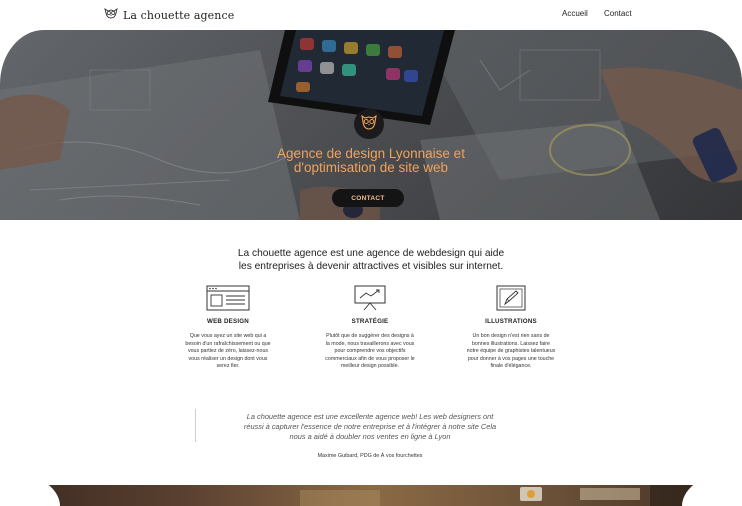 The height and width of the screenshot is (506, 742). What do you see at coordinates (370, 321) in the screenshot?
I see `service-title: STRATÉGIE` at bounding box center [370, 321].